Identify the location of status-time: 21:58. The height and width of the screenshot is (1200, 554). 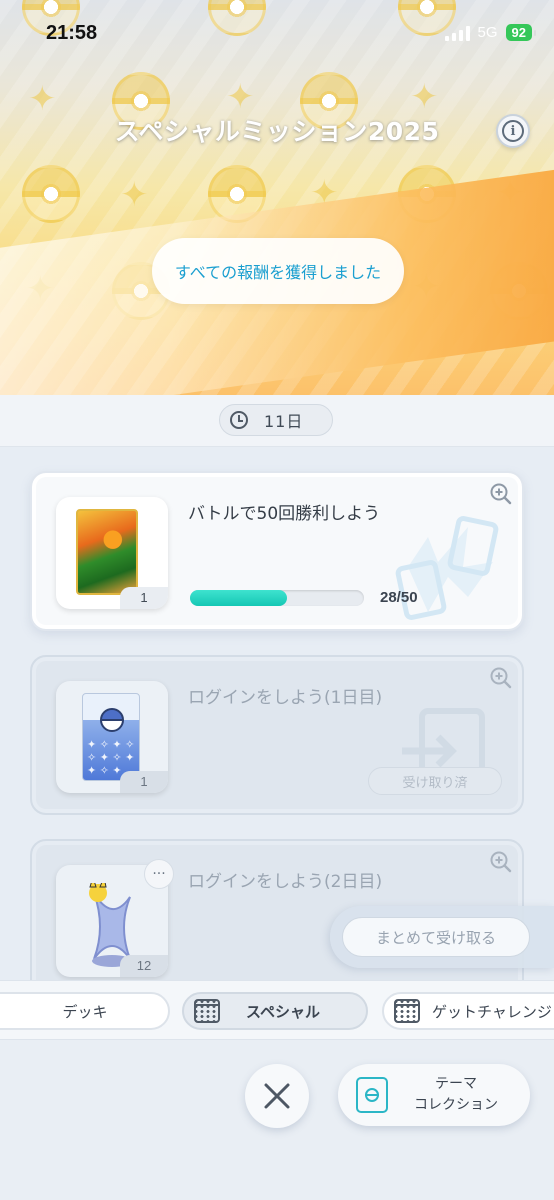
(72, 33).